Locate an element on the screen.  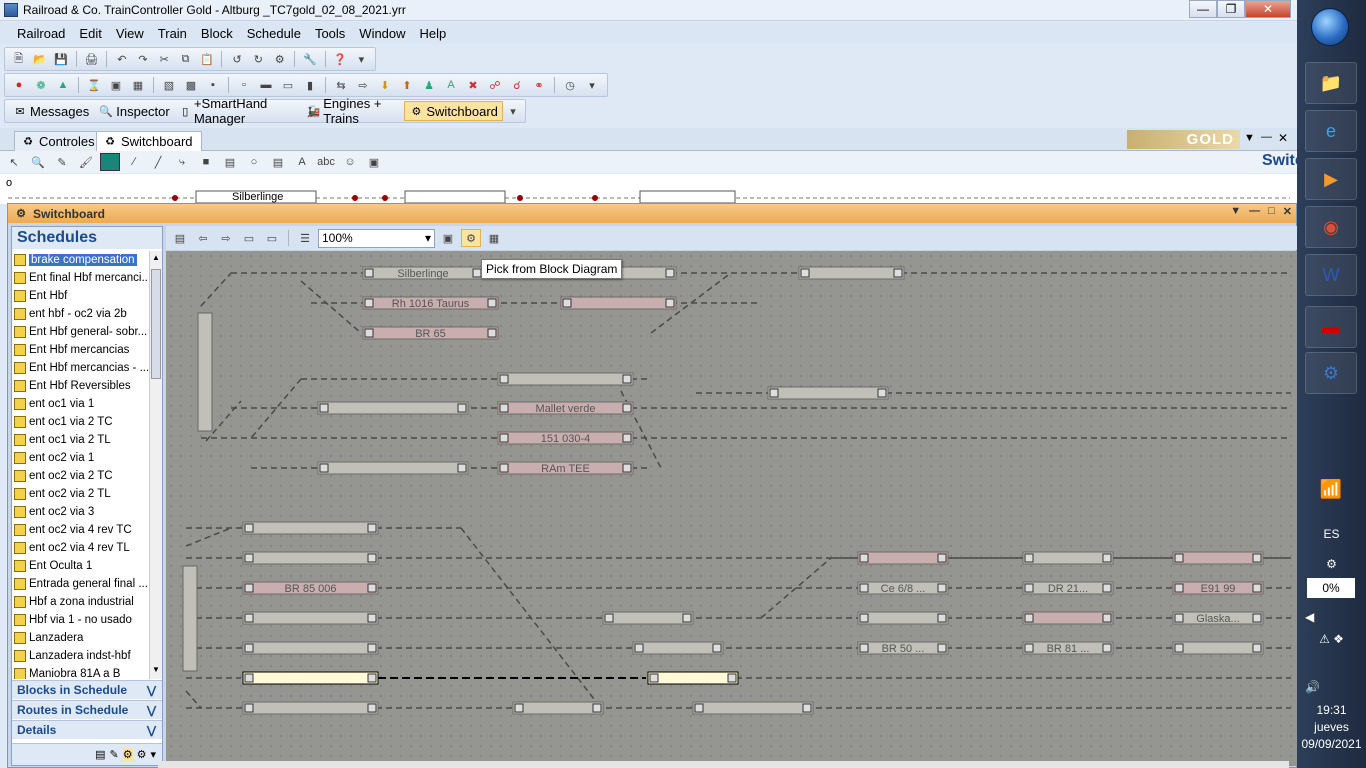
schedule-list-item: ent hbf - oc2 via 2b is located at coordinates (80, 314).